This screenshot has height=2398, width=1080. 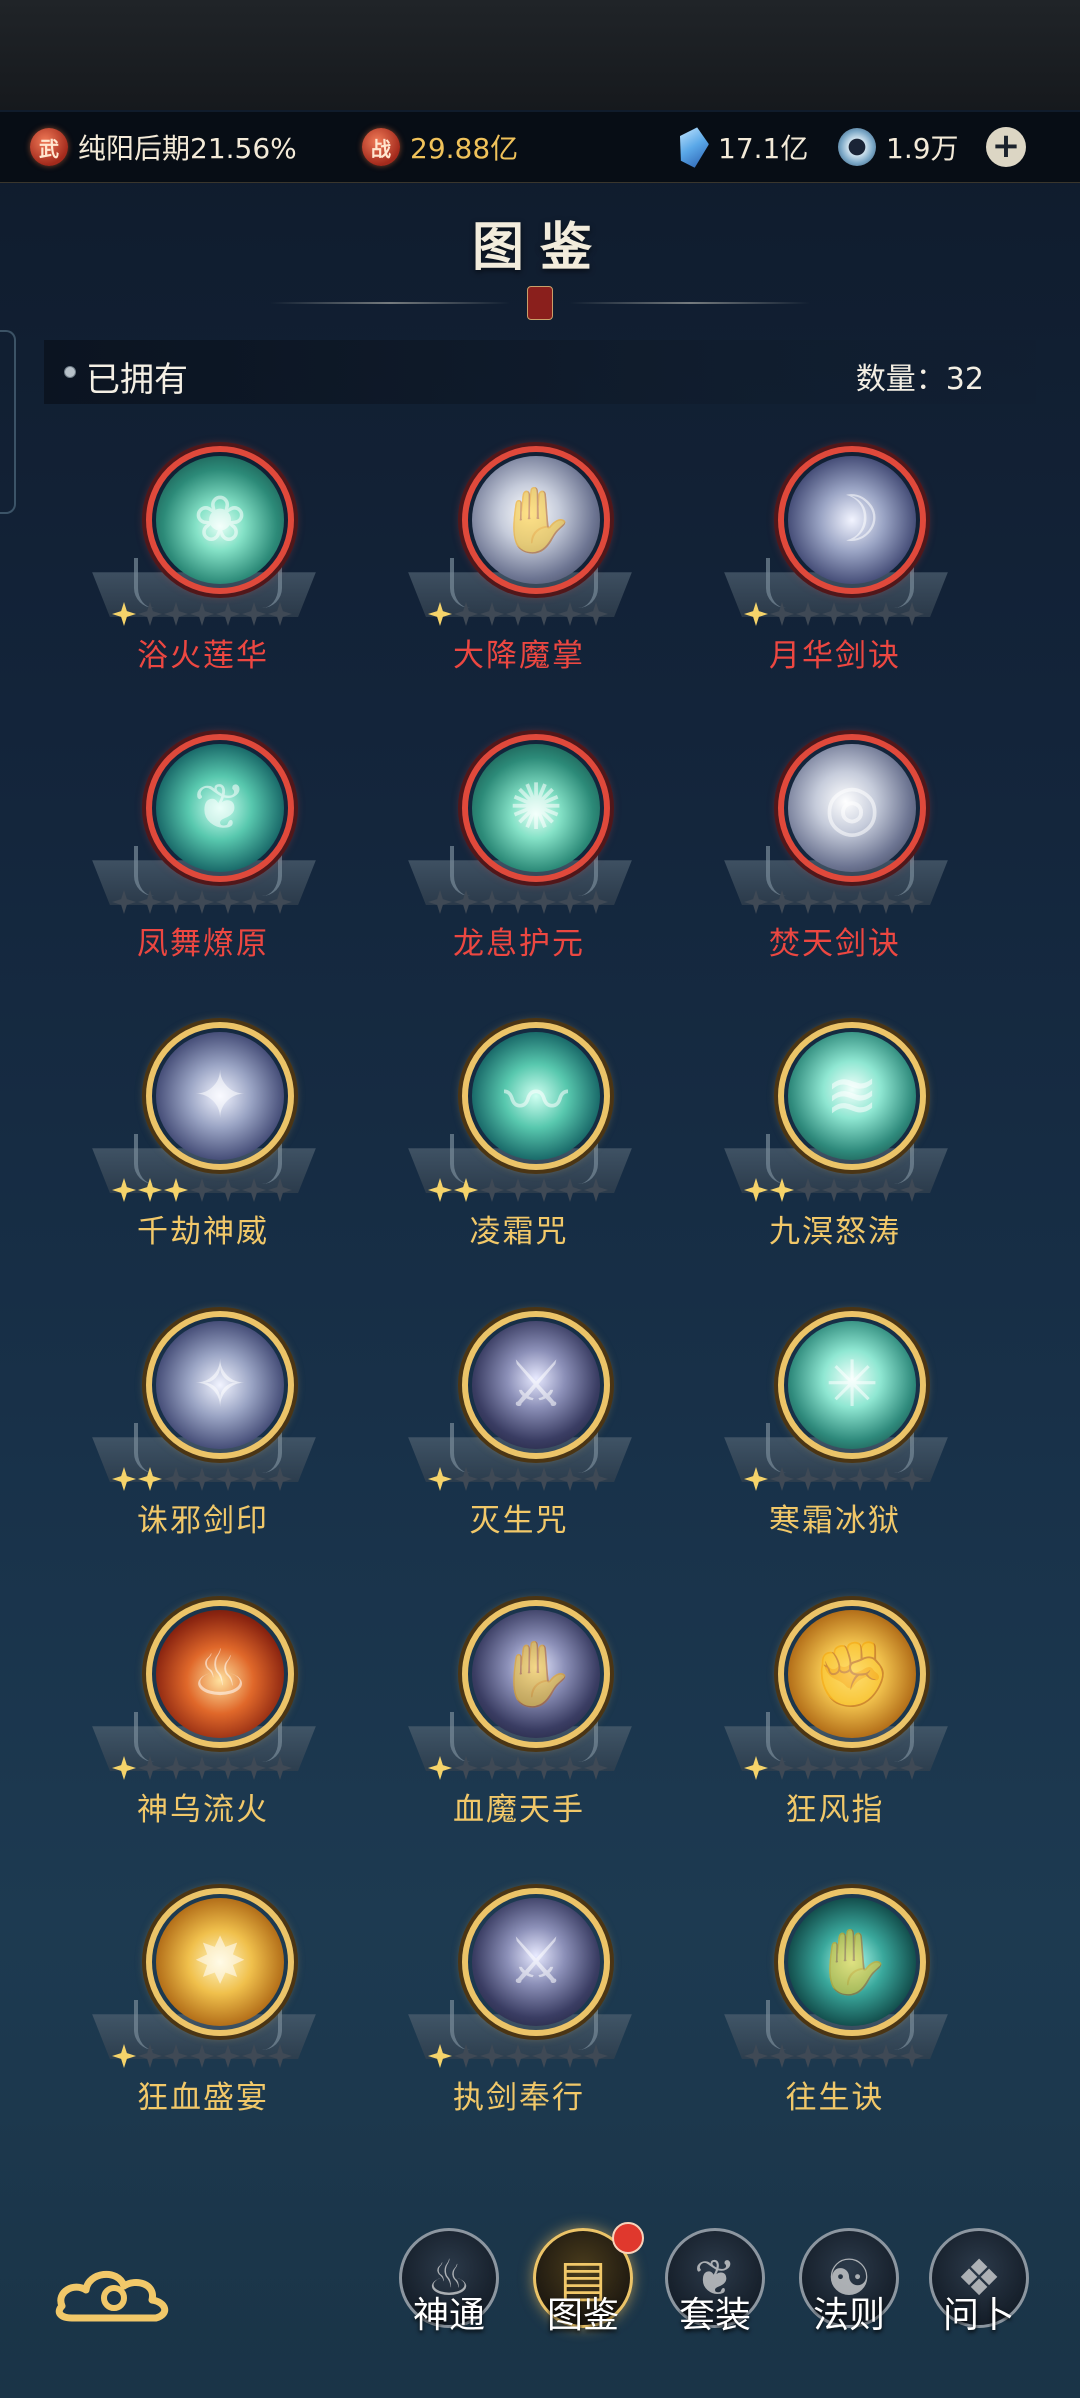 I want to click on nav-item-4: ☯ 法则, so click(x=849, y=2292).